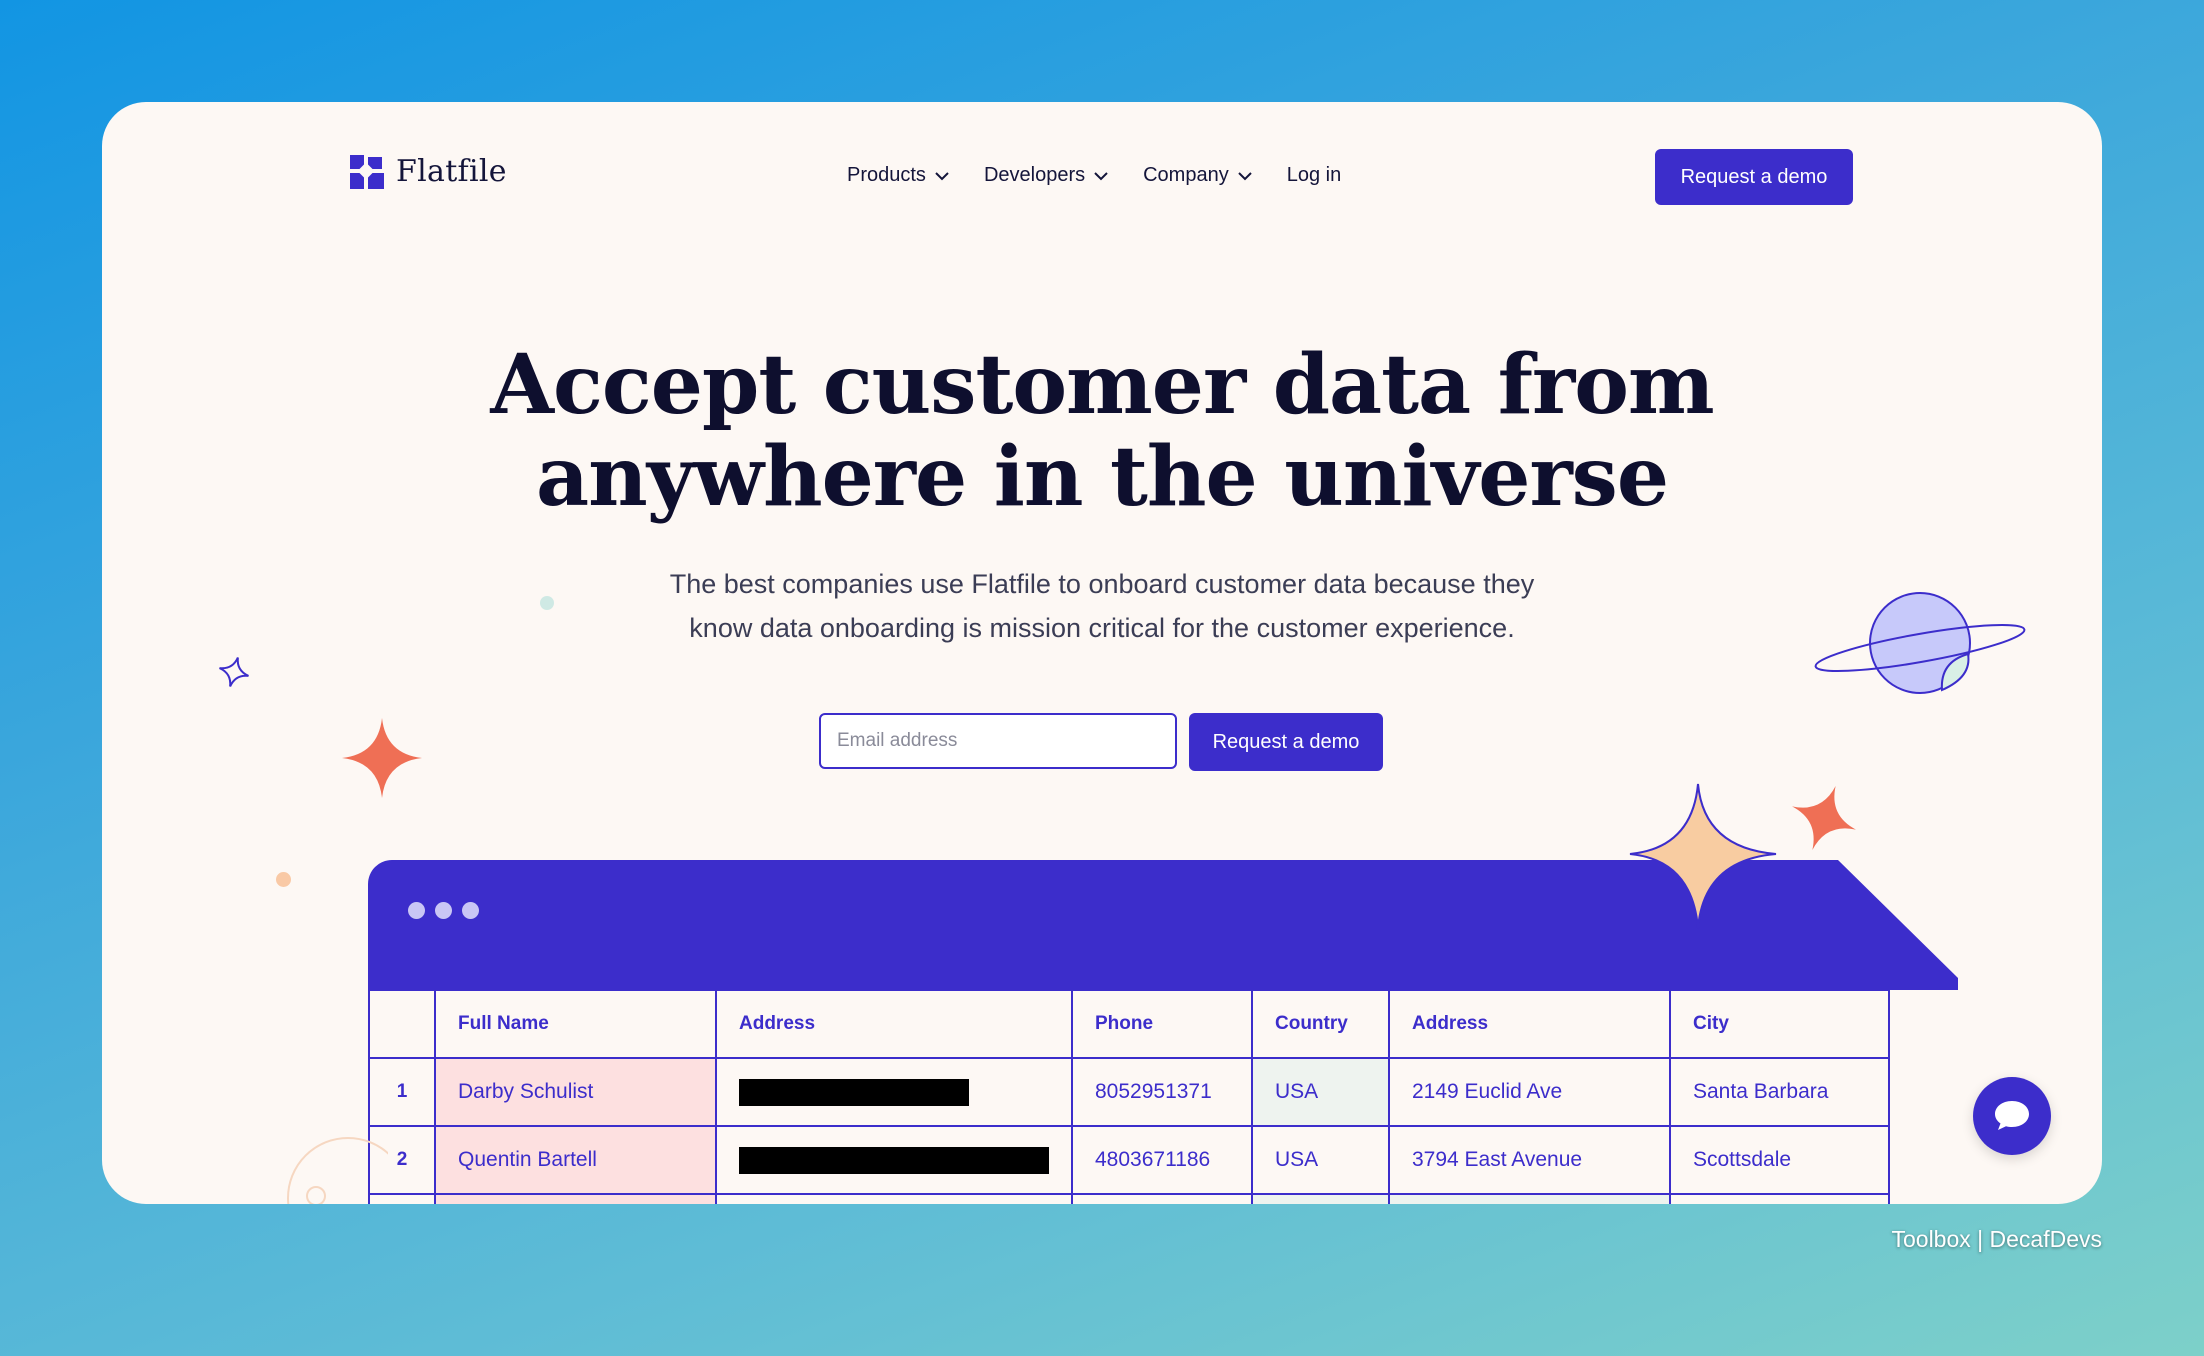  What do you see at coordinates (1529, 1092) in the screenshot?
I see `cell-street-address: 2149 Euclid Ave` at bounding box center [1529, 1092].